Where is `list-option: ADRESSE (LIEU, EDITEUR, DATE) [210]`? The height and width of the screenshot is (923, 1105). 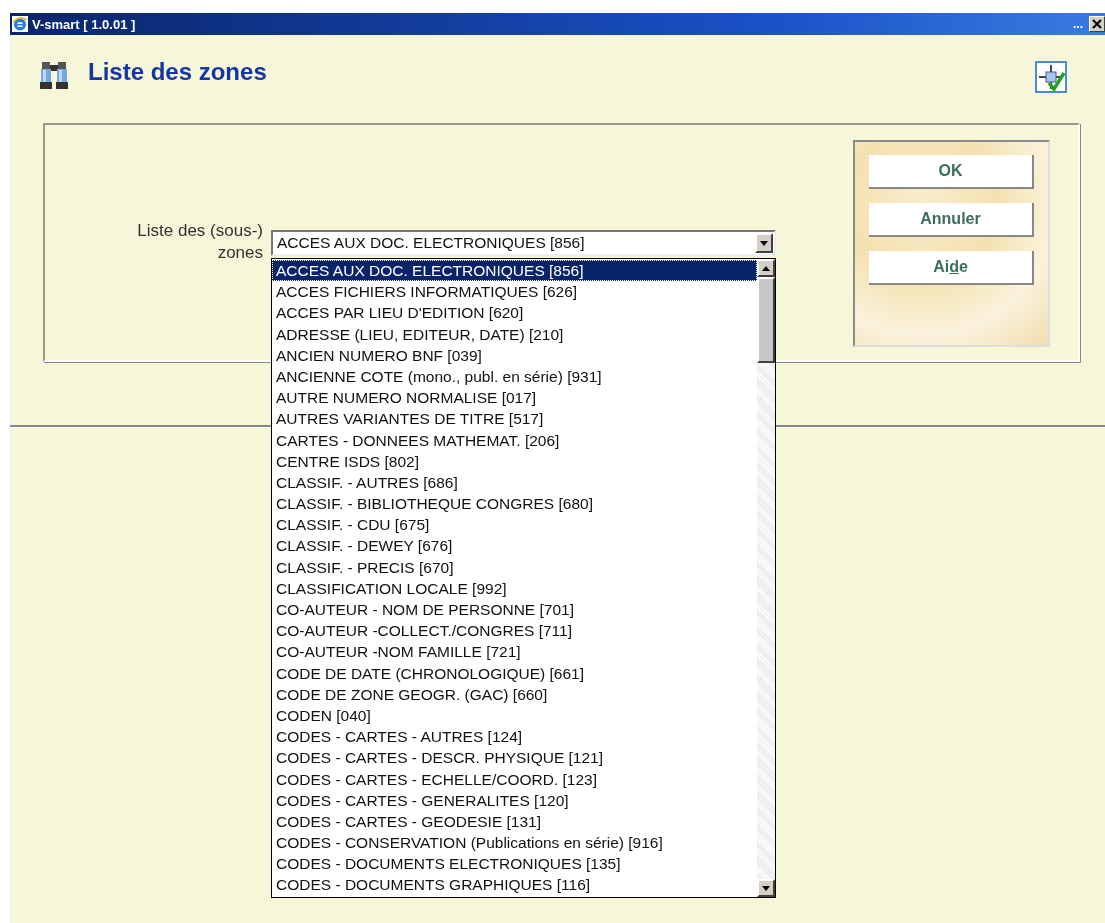
list-option: ADRESSE (LIEU, EDITEUR, DATE) [210] is located at coordinates (514, 334).